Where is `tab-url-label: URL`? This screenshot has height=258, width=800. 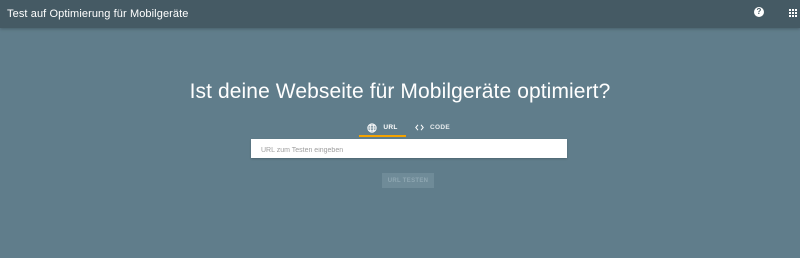 tab-url-label: URL is located at coordinates (390, 127).